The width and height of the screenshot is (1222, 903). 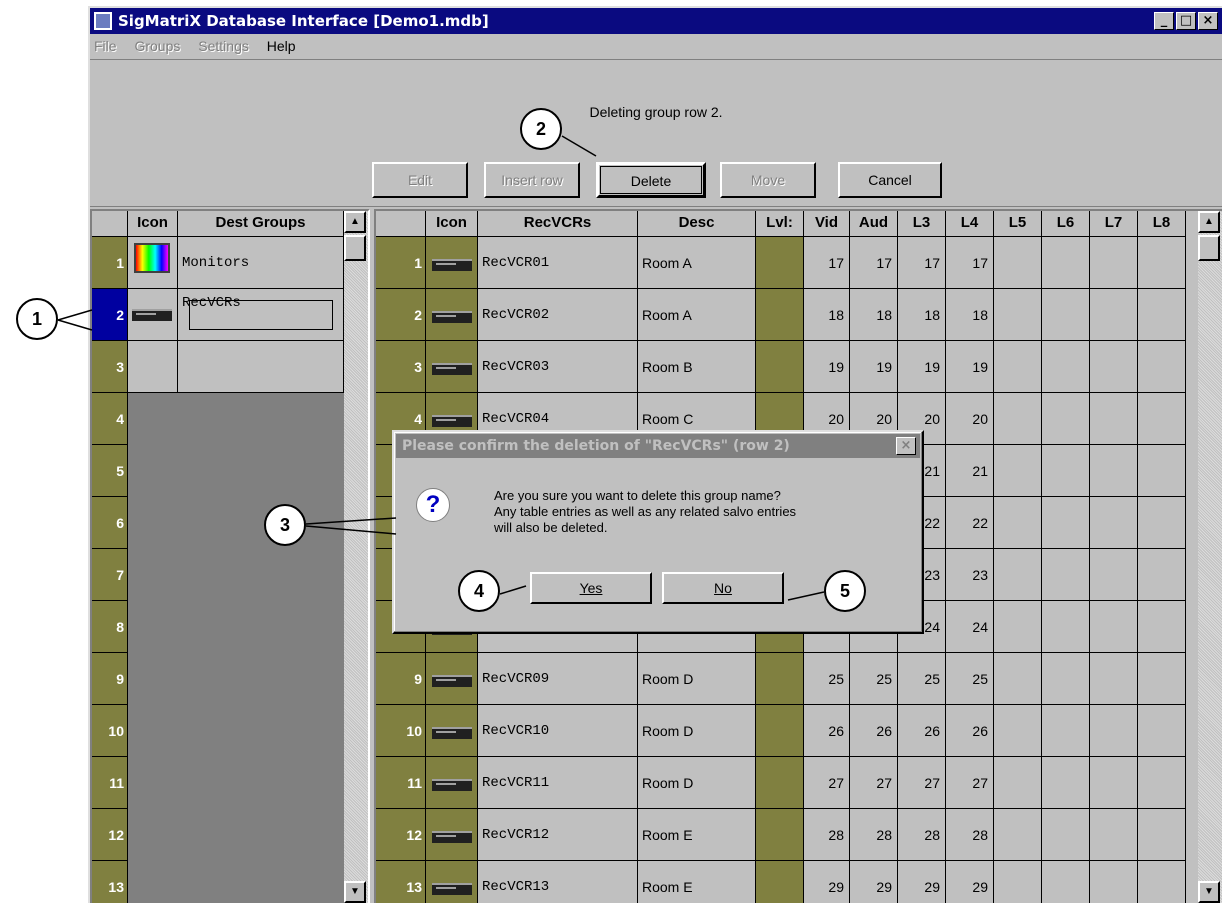 I want to click on callout-5: 5, so click(x=845, y=591).